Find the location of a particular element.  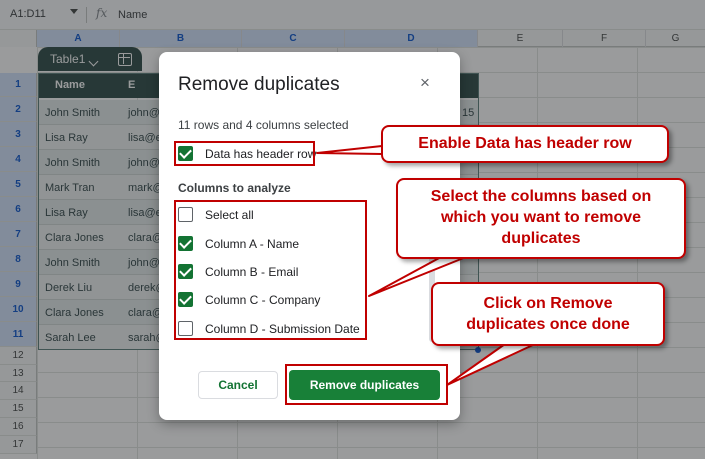

remove-duplicates-button: Remove duplicates is located at coordinates (364, 385).